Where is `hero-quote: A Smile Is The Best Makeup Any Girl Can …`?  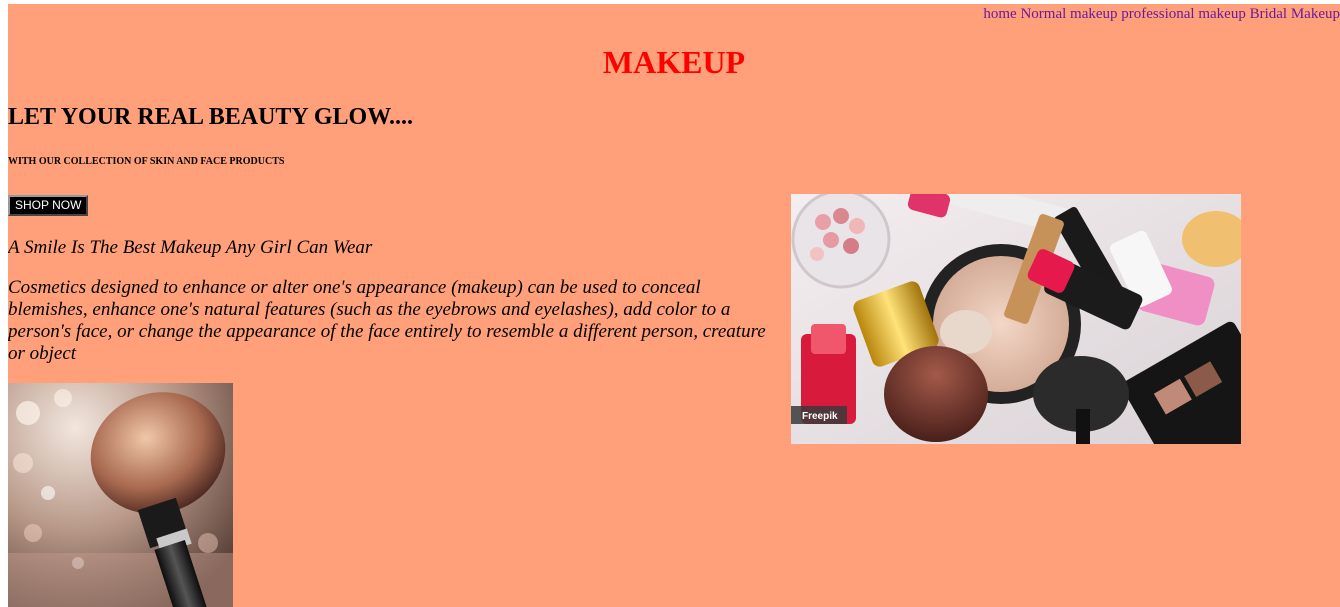 hero-quote: A Smile Is The Best Makeup Any Girl Can … is located at coordinates (190, 247).